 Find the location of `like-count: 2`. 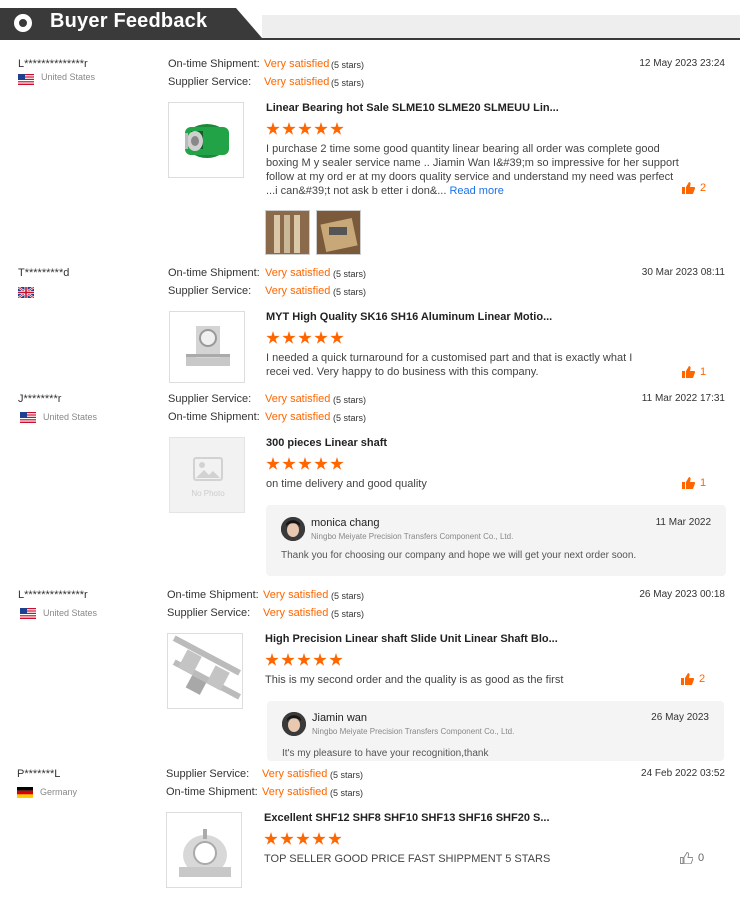

like-count: 2 is located at coordinates (702, 679).